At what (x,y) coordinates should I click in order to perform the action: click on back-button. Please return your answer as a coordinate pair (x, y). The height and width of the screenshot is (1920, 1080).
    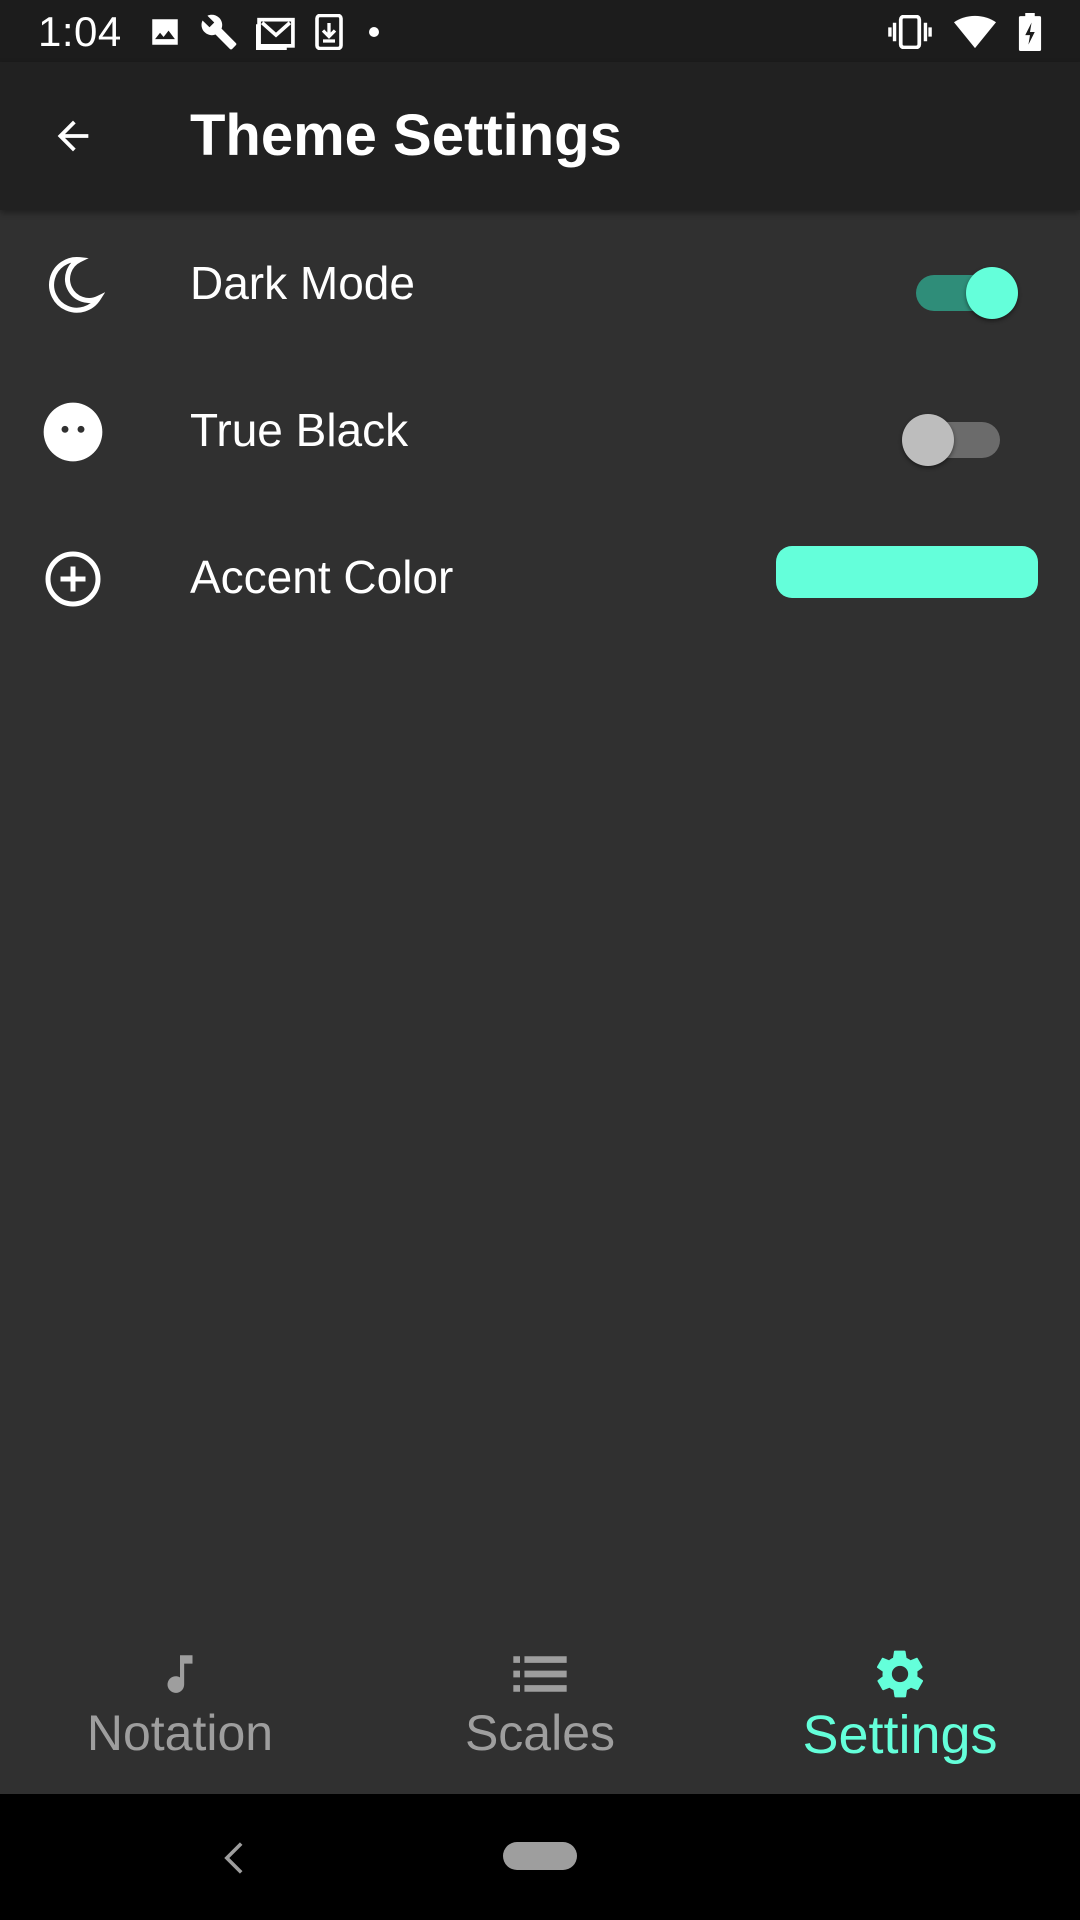
    Looking at the image, I should click on (73, 136).